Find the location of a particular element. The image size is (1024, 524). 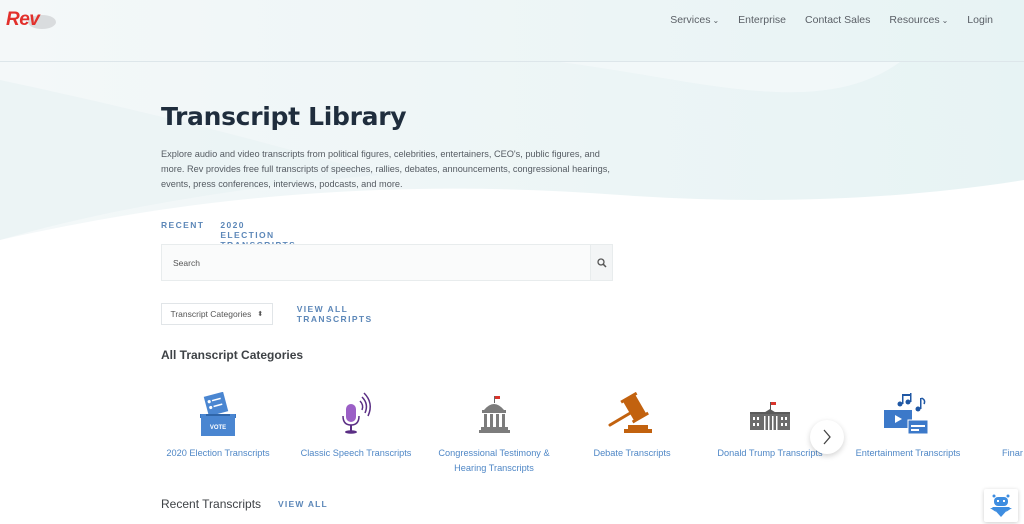

page-title: Transcript Library is located at coordinates (284, 116).